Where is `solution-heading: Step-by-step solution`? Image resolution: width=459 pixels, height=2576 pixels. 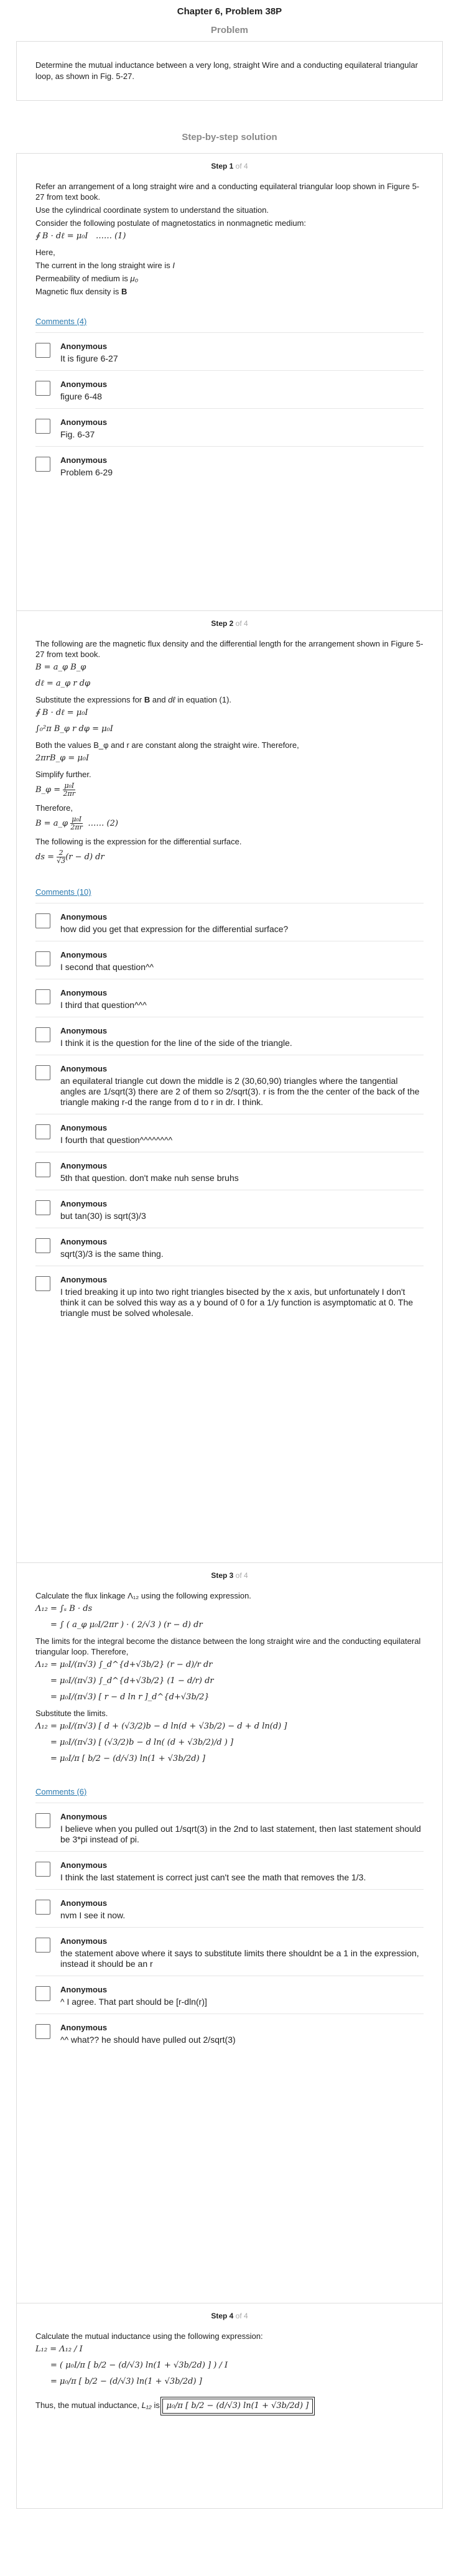
solution-heading: Step-by-step solution is located at coordinates (229, 137).